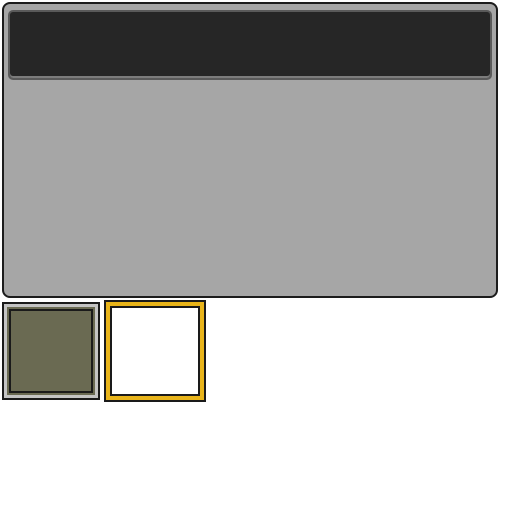  What do you see at coordinates (250, 45) in the screenshot?
I see `title-bar` at bounding box center [250, 45].